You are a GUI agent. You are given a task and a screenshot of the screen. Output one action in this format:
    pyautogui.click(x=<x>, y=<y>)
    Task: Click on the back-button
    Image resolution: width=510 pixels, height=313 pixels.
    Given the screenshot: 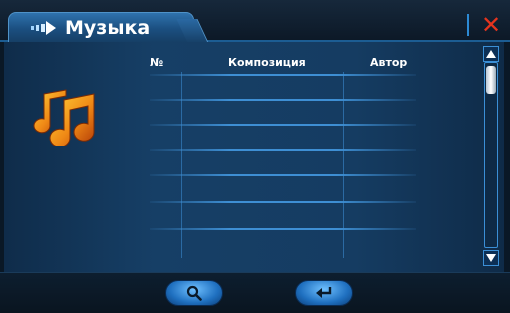 What is the action you would take?
    pyautogui.click(x=324, y=293)
    